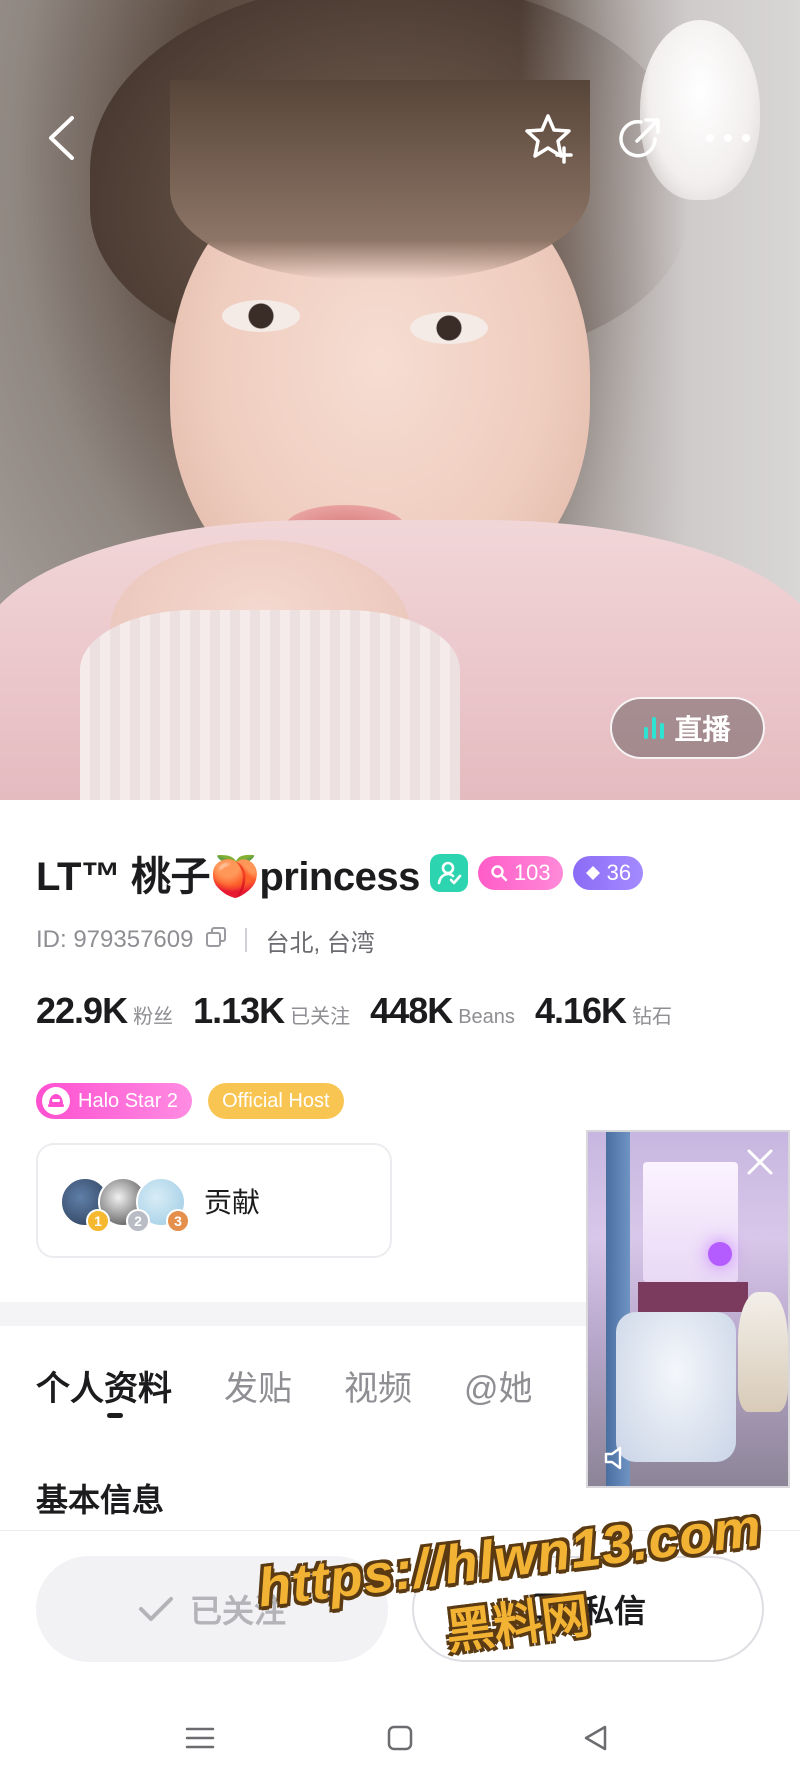  I want to click on tag-row: Halo Star 2 Official Host, so click(190, 1102).